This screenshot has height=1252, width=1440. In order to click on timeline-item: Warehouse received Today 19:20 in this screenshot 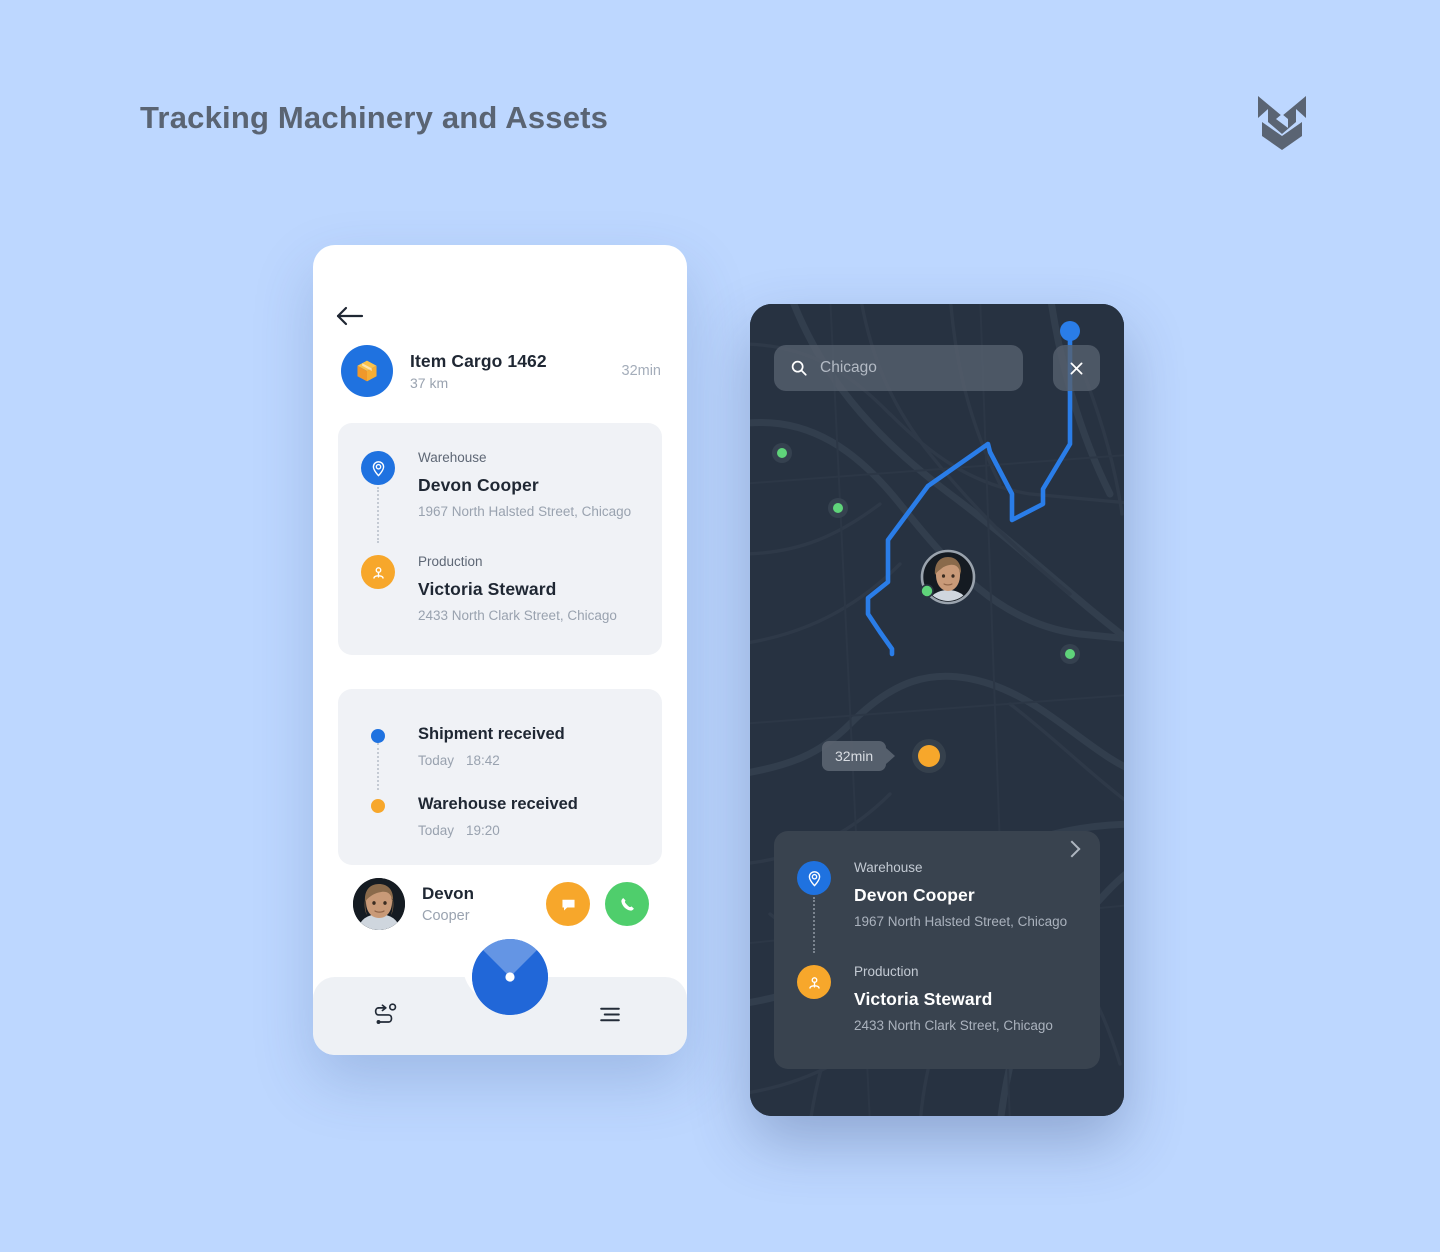, I will do `click(474, 816)`.